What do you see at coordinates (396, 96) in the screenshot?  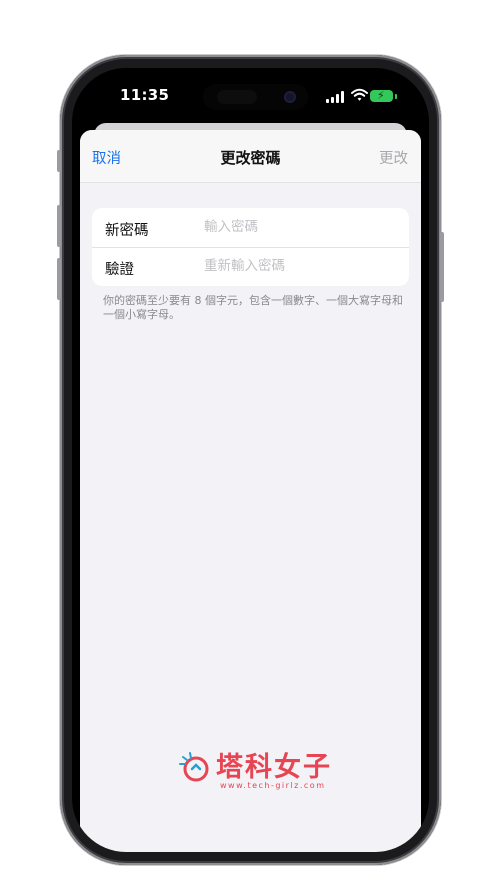 I see `battery-cap` at bounding box center [396, 96].